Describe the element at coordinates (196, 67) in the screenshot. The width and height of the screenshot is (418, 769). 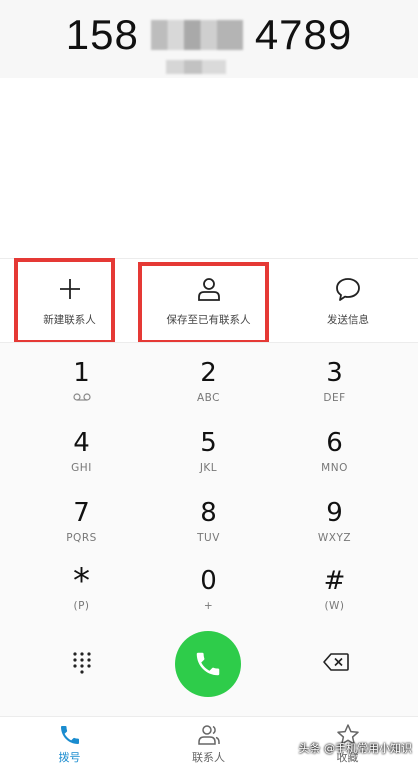
I see `redacted-location` at that location.